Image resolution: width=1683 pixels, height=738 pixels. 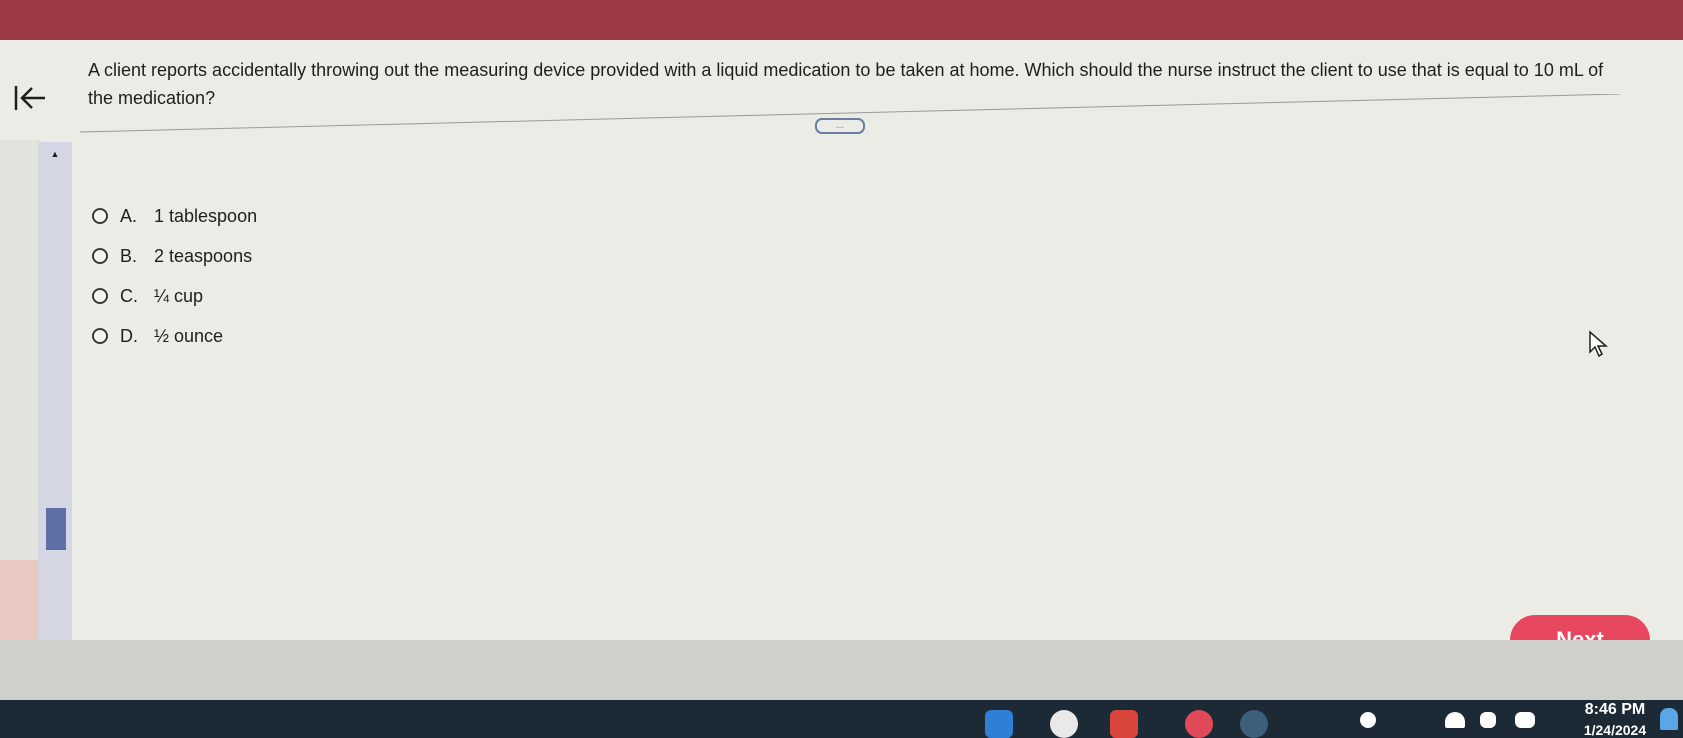 I want to click on clock-time: 8:46 PM, so click(x=1615, y=709).